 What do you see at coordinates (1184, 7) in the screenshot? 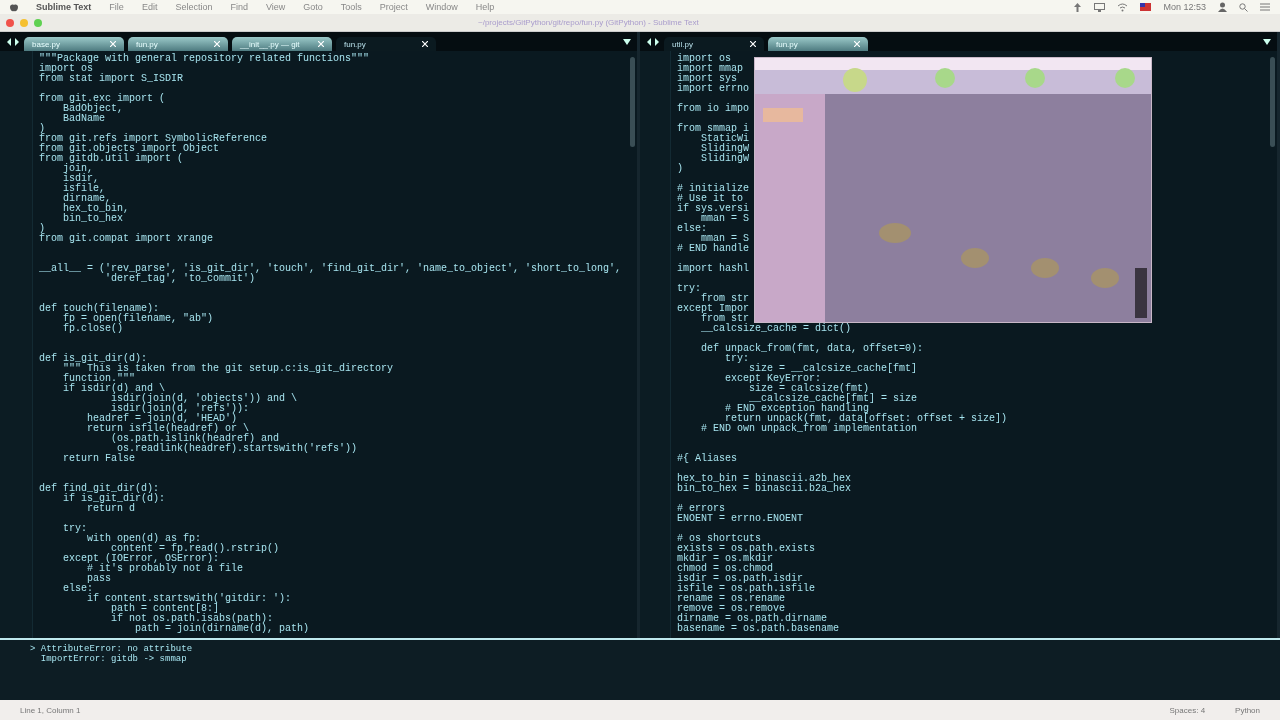
I see `clock: Mon 12:53` at bounding box center [1184, 7].